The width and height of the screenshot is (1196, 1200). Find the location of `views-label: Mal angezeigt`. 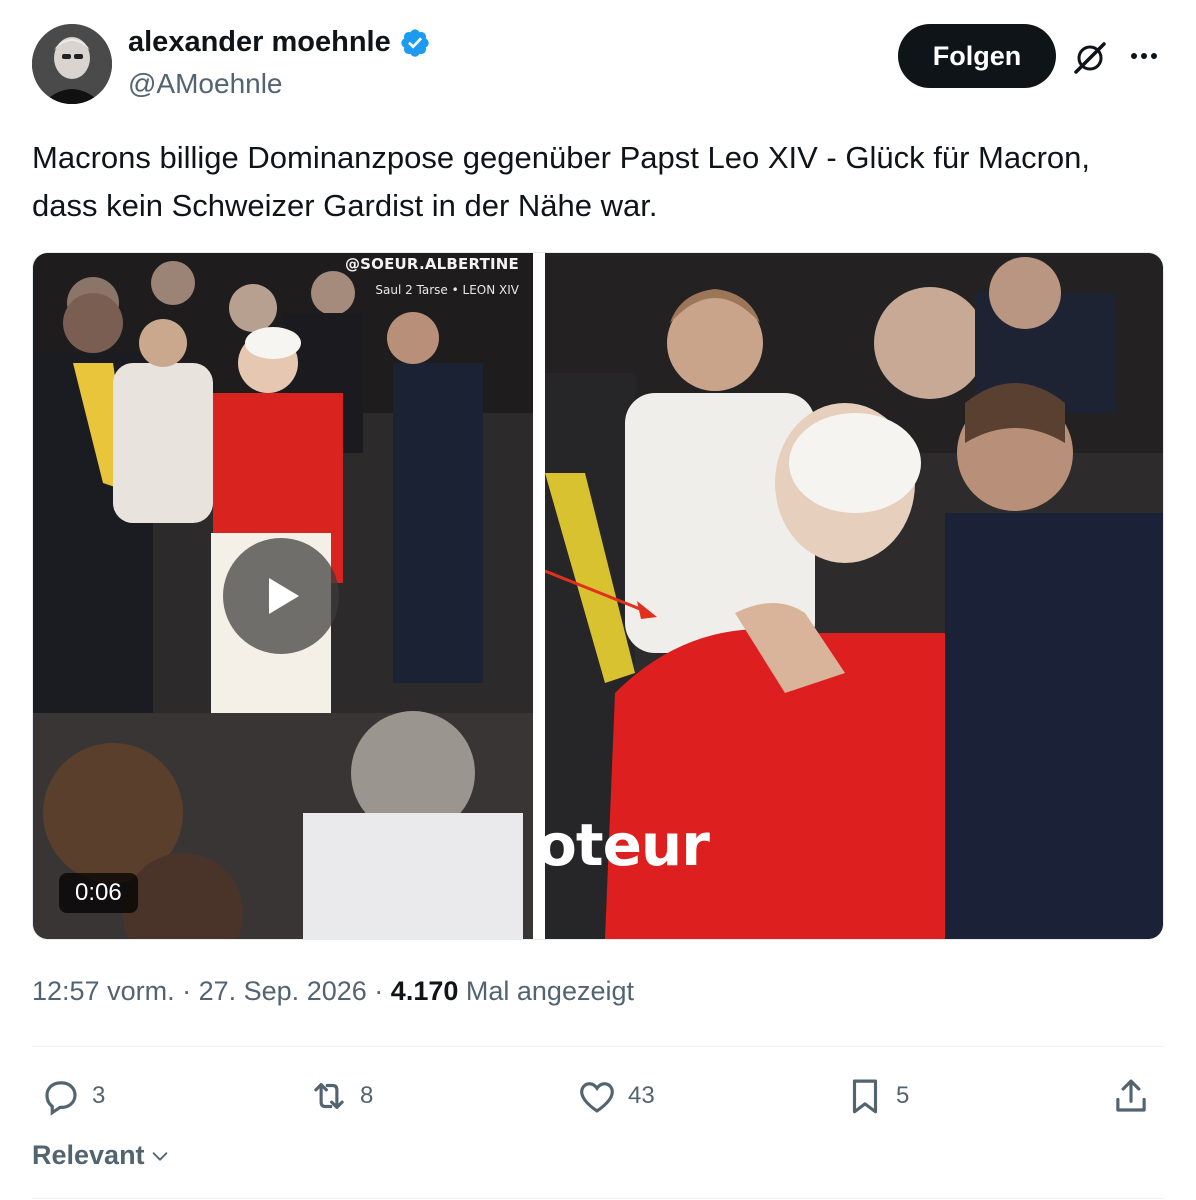

views-label: Mal angezeigt is located at coordinates (549, 991).